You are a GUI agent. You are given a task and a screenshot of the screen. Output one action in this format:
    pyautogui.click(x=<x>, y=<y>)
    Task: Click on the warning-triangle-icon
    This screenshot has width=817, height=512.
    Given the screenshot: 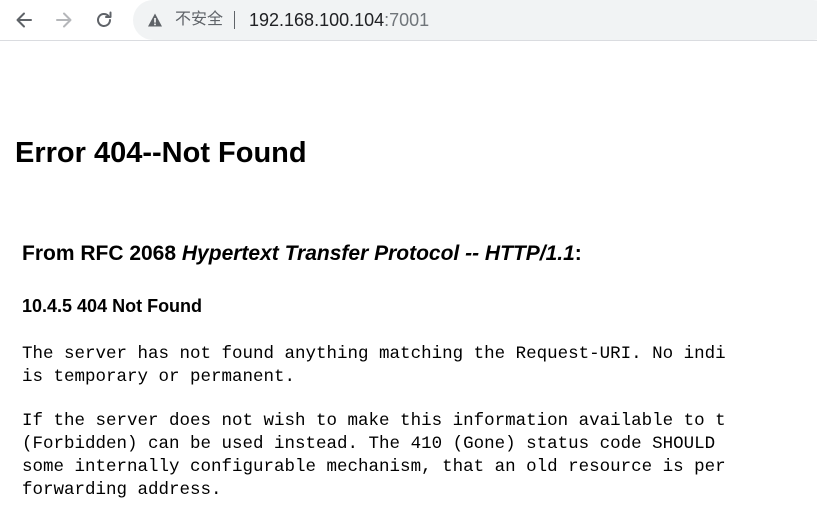 What is the action you would take?
    pyautogui.click(x=155, y=20)
    